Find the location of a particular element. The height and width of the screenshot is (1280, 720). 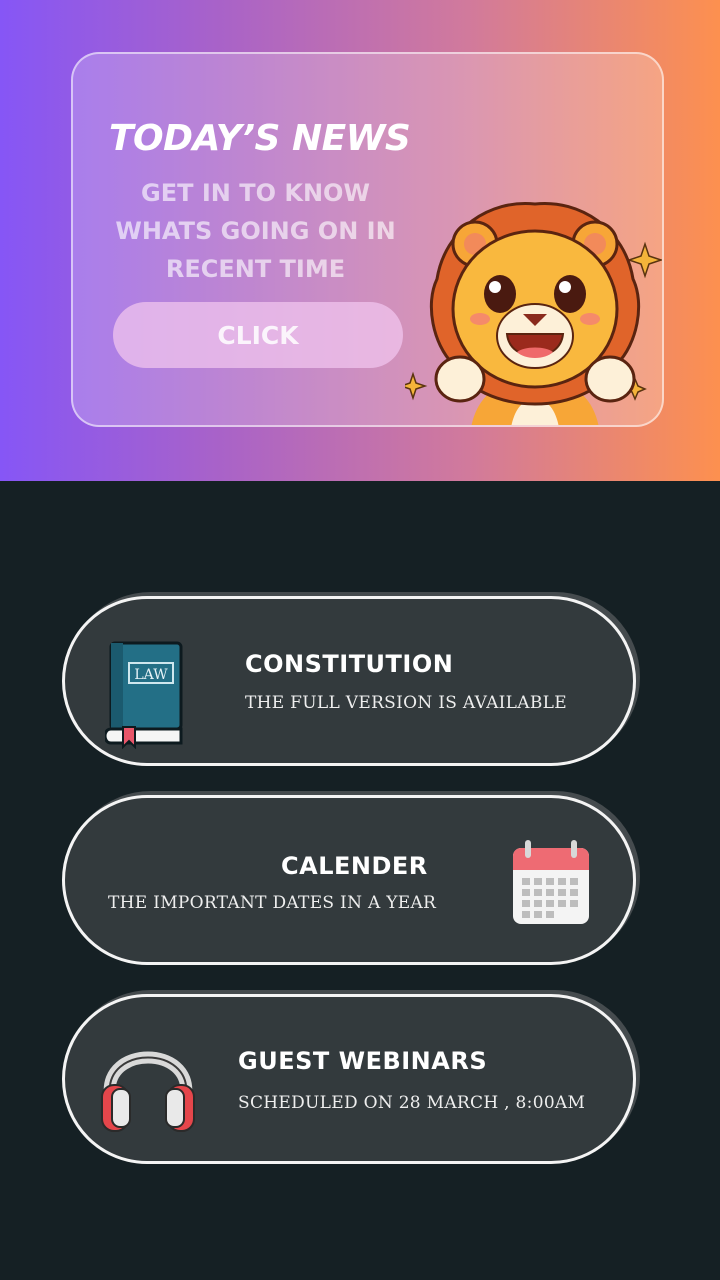

headphones-icon is located at coordinates (148, 1091).